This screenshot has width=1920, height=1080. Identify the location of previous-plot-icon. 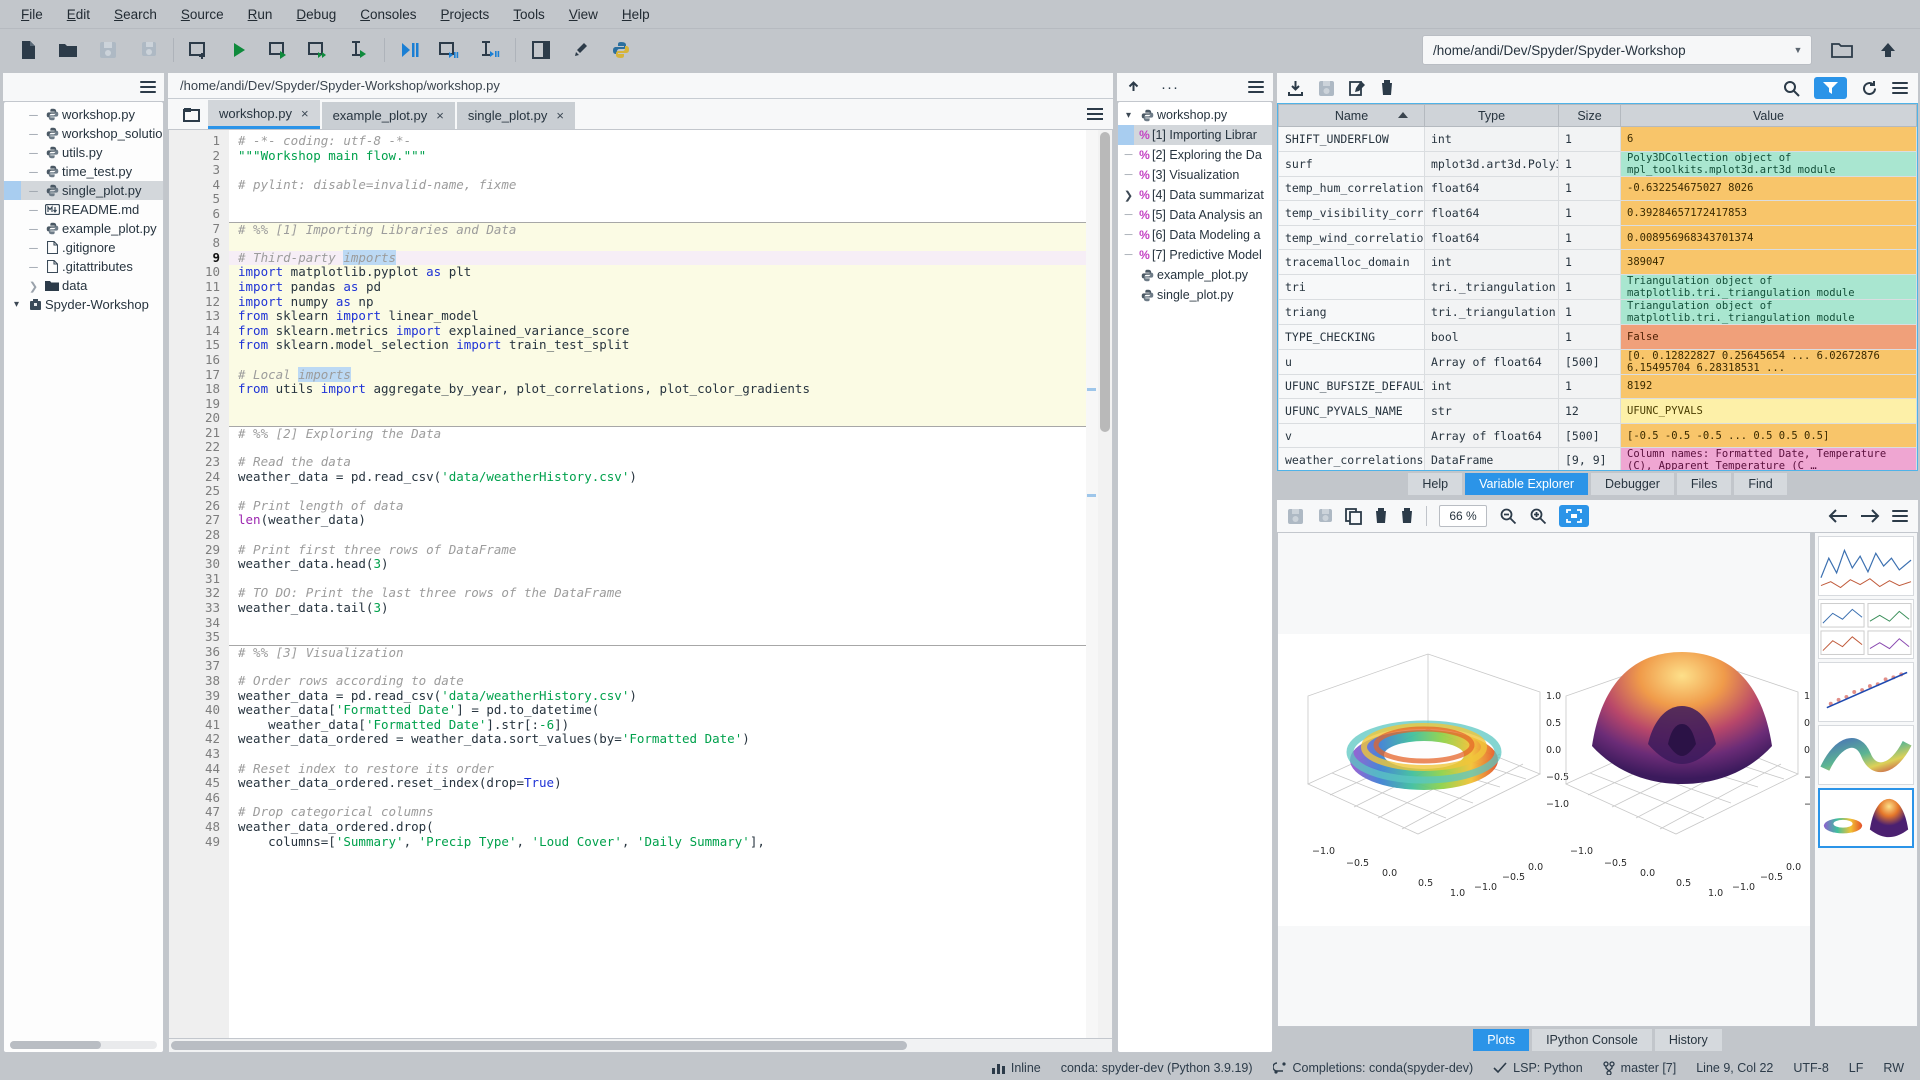
(1838, 516).